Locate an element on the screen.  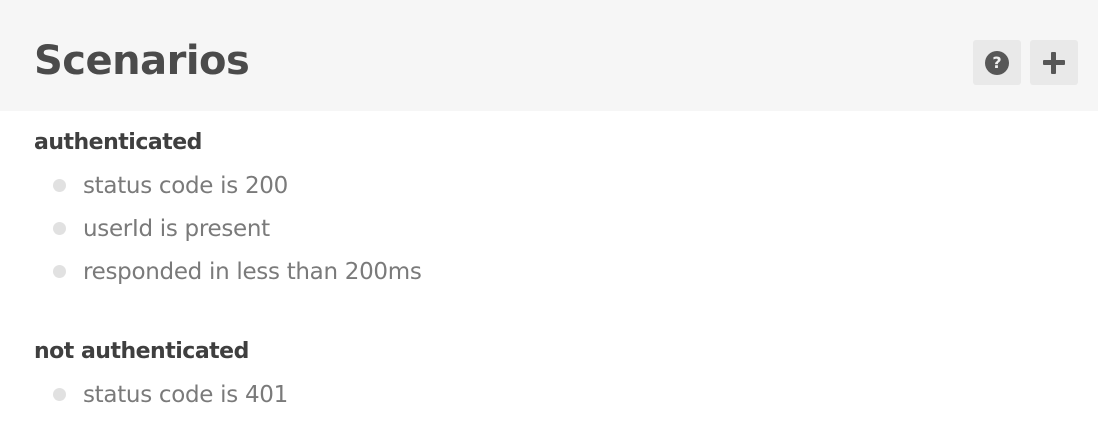
add-scenario-button is located at coordinates (1054, 62).